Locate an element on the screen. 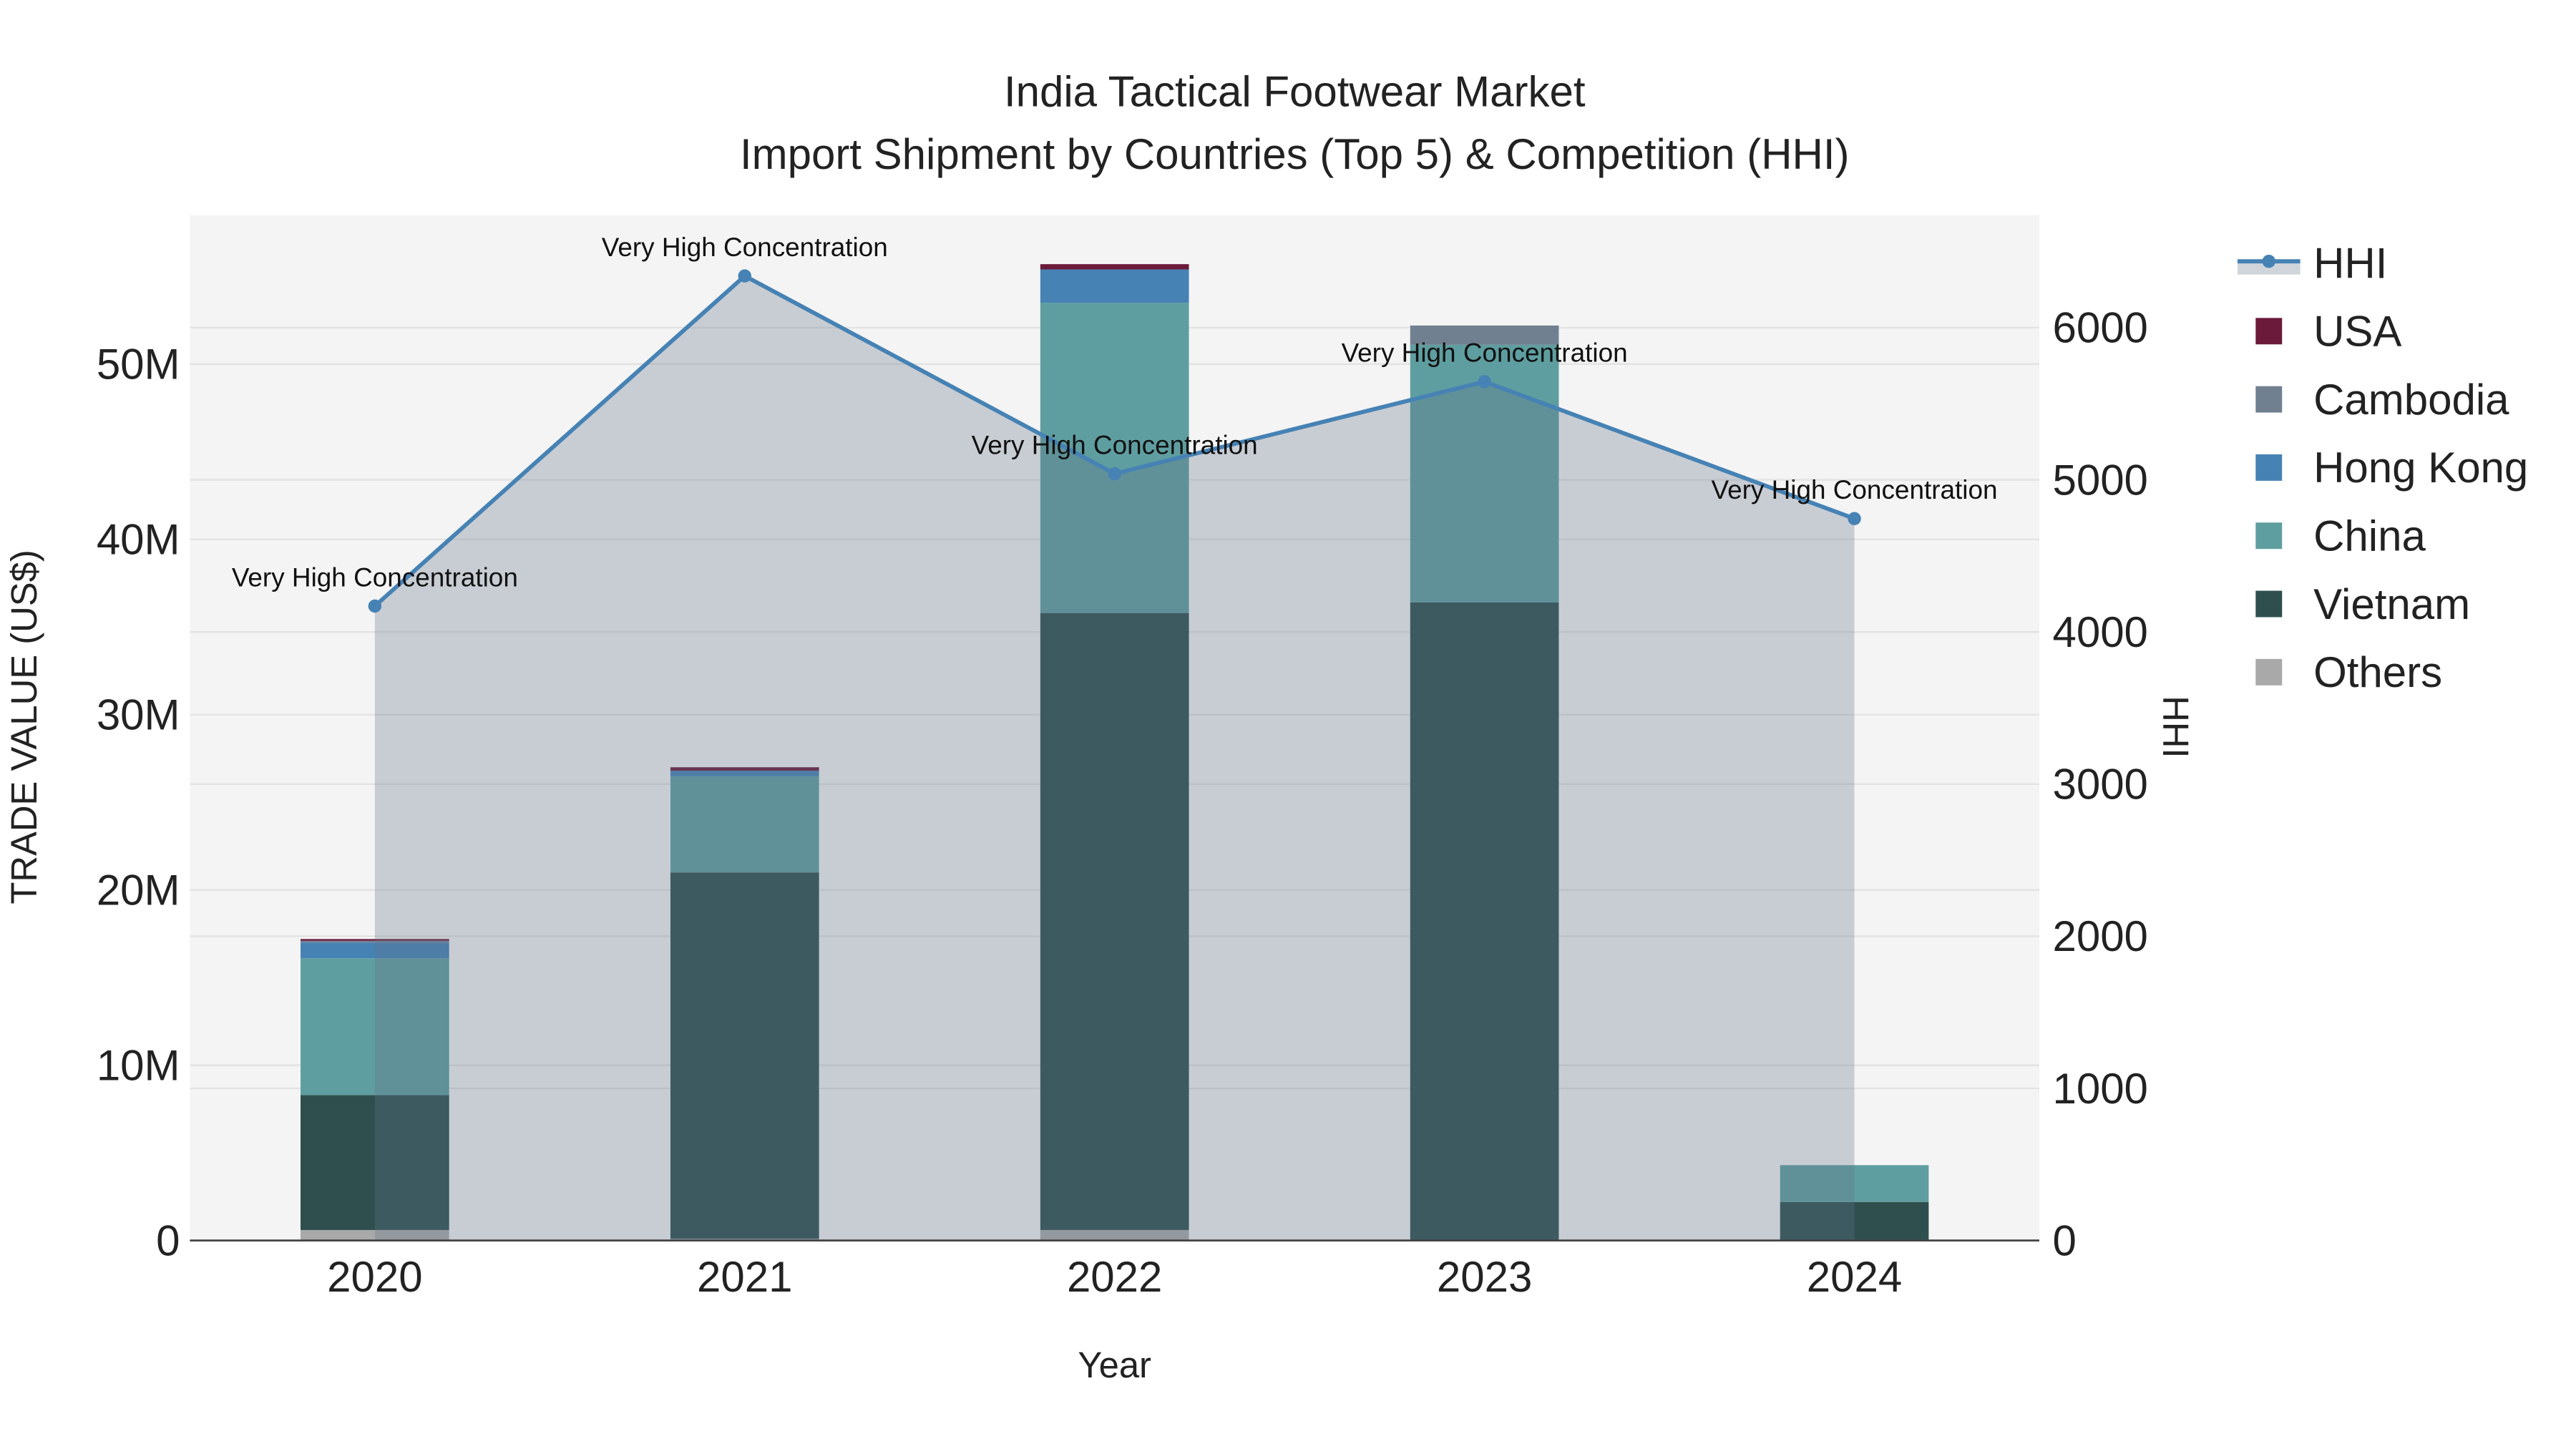 This screenshot has height=1449, width=2576. y-tick-label: 30M is located at coordinates (138, 715).